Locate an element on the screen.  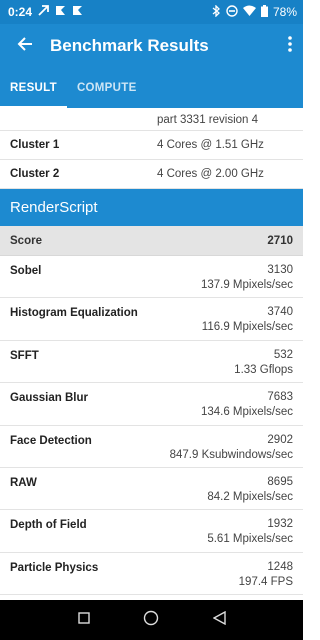
score-row: Score 2710 is located at coordinates (151, 241).